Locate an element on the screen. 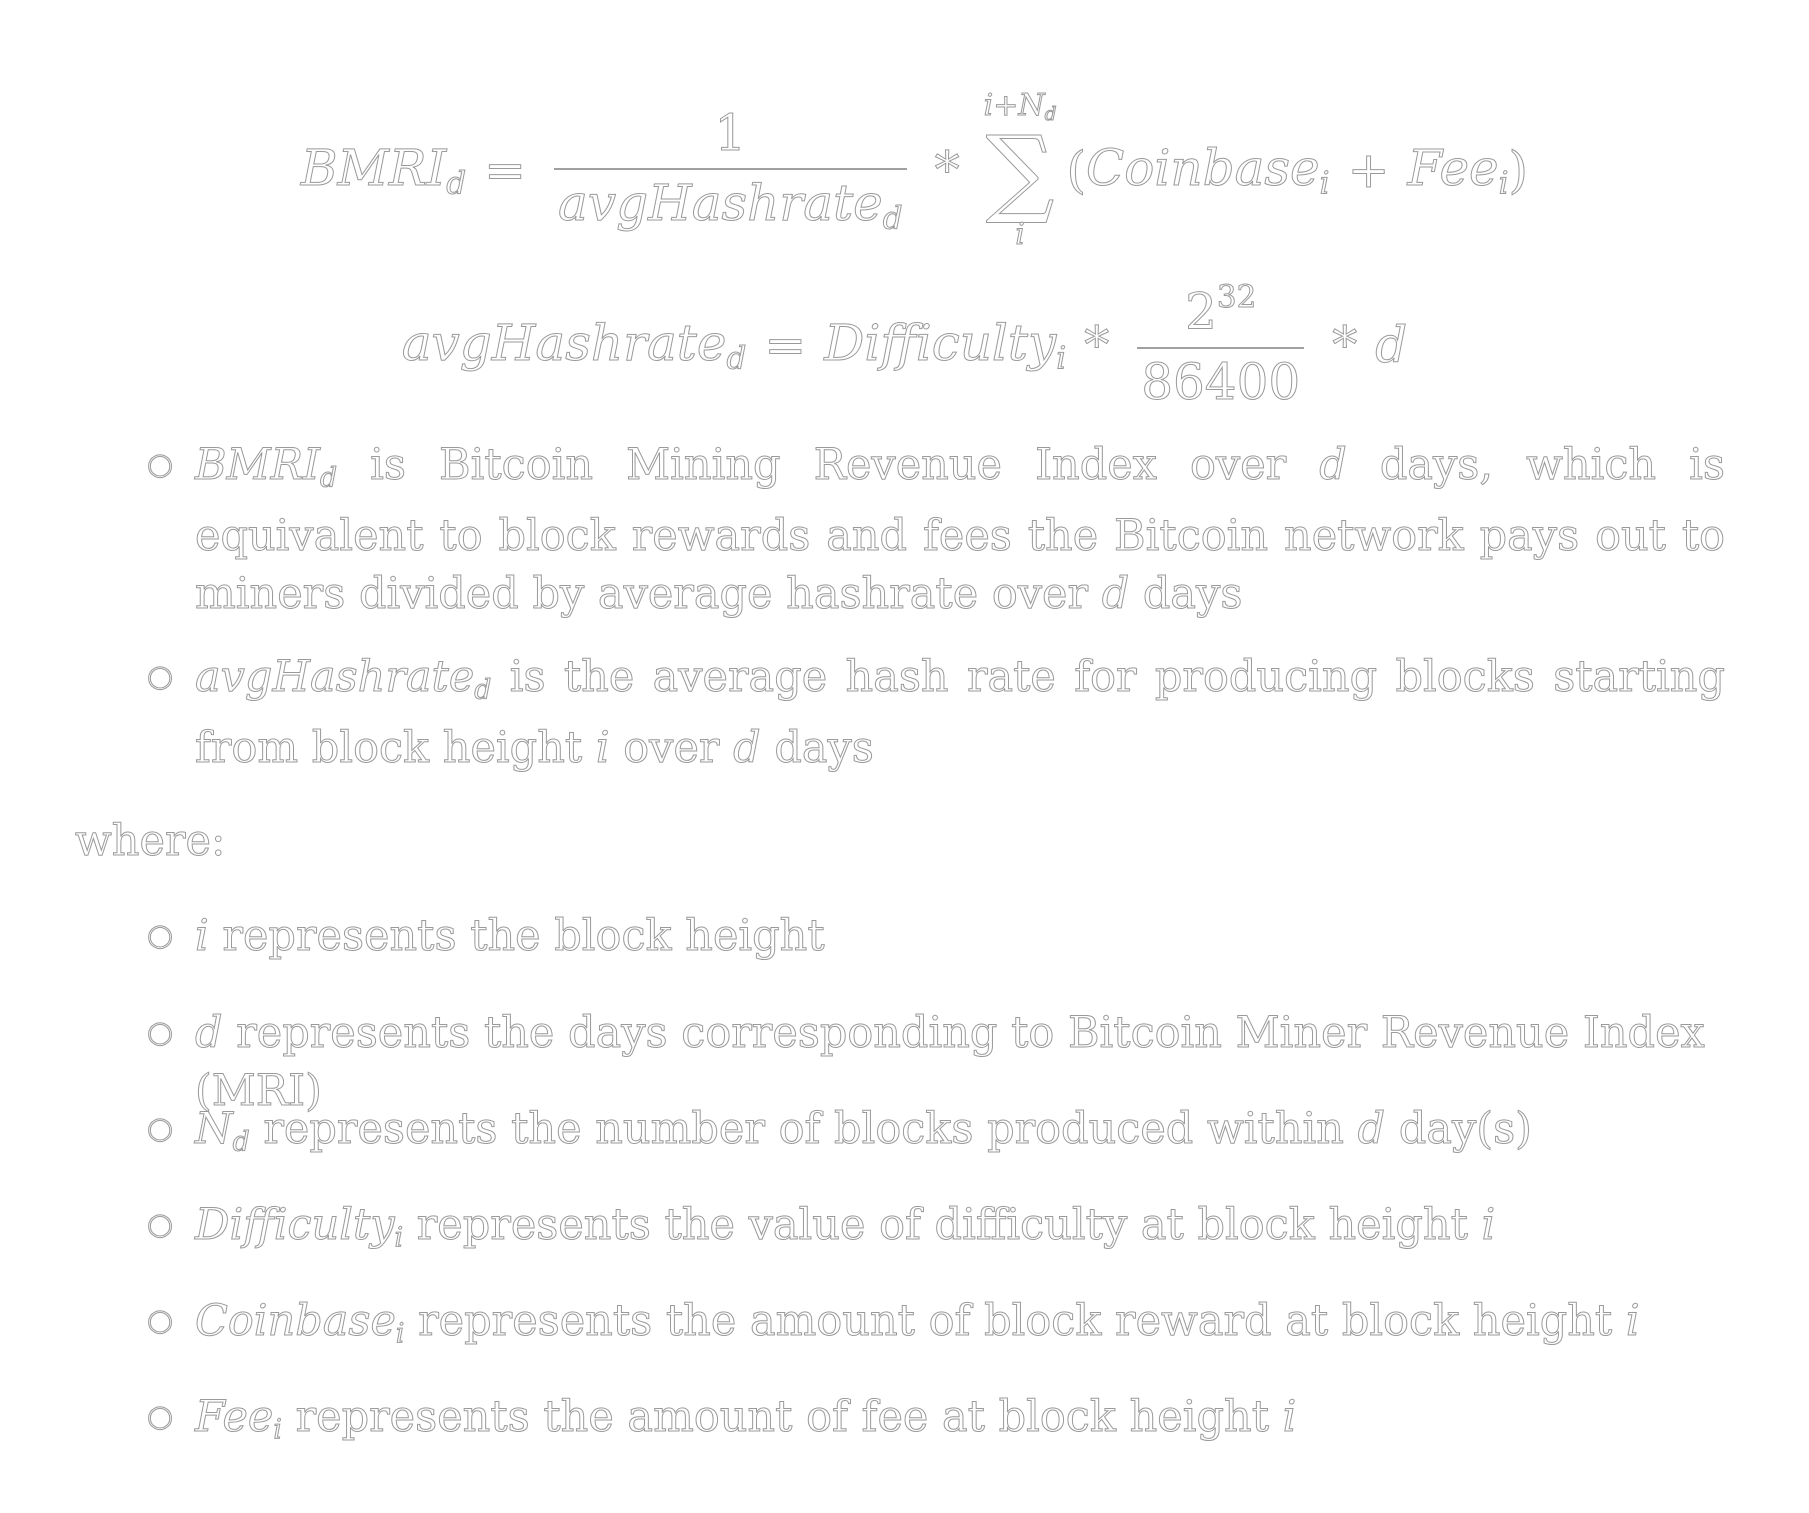 The width and height of the screenshot is (1809, 1513). eq2-difficulty: Difficultyi is located at coordinates (945, 345).